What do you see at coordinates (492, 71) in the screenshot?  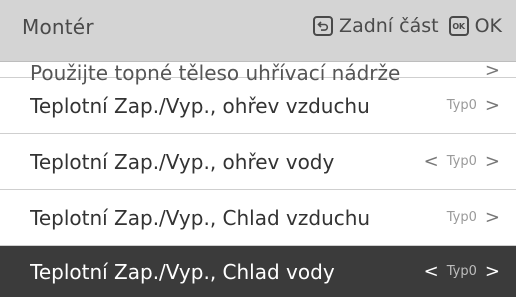 I see `list-item-value: >` at bounding box center [492, 71].